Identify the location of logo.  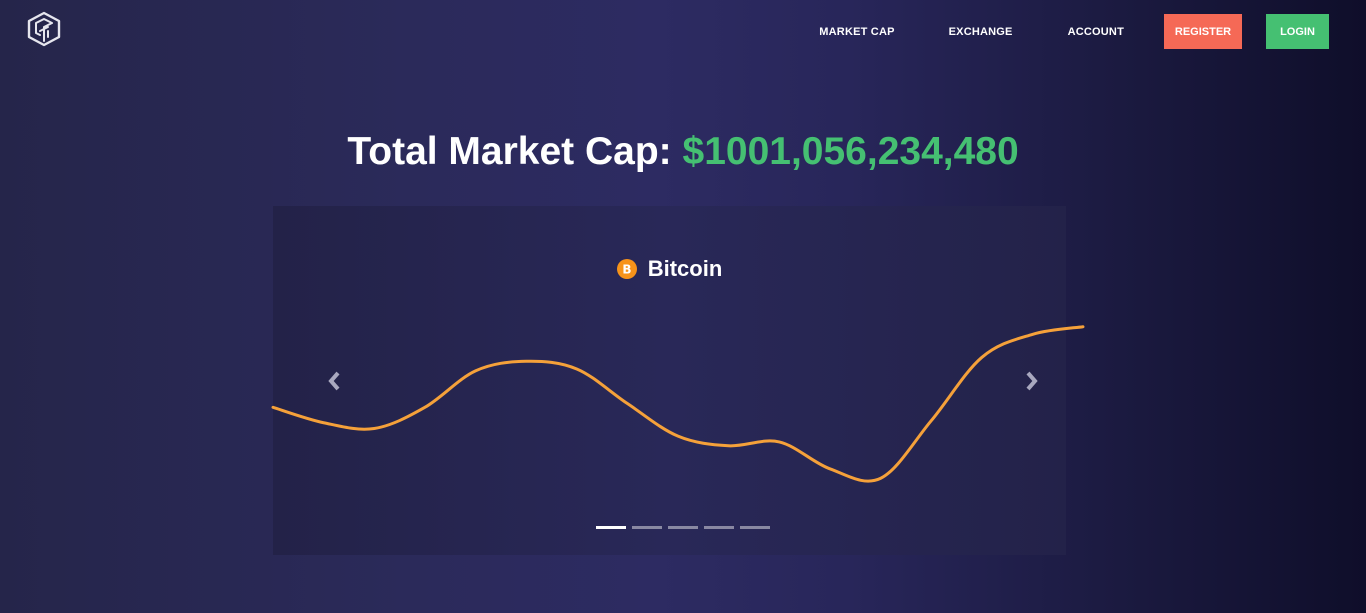
(44, 29).